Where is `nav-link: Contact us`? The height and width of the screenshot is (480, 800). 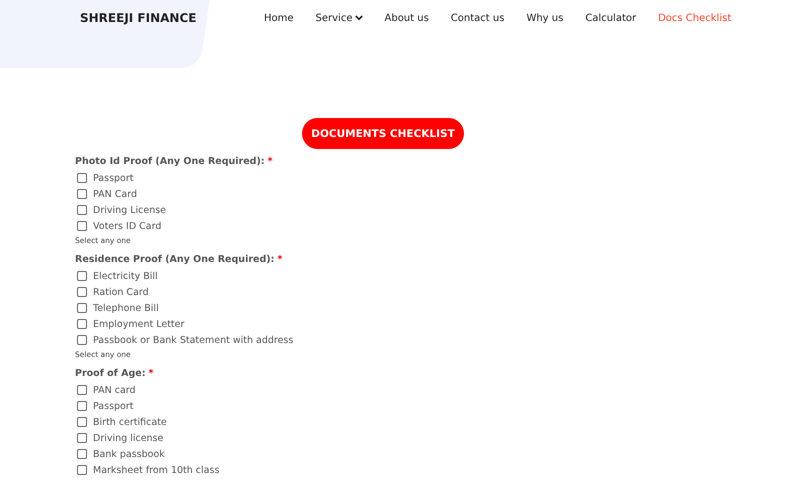 nav-link: Contact us is located at coordinates (477, 18).